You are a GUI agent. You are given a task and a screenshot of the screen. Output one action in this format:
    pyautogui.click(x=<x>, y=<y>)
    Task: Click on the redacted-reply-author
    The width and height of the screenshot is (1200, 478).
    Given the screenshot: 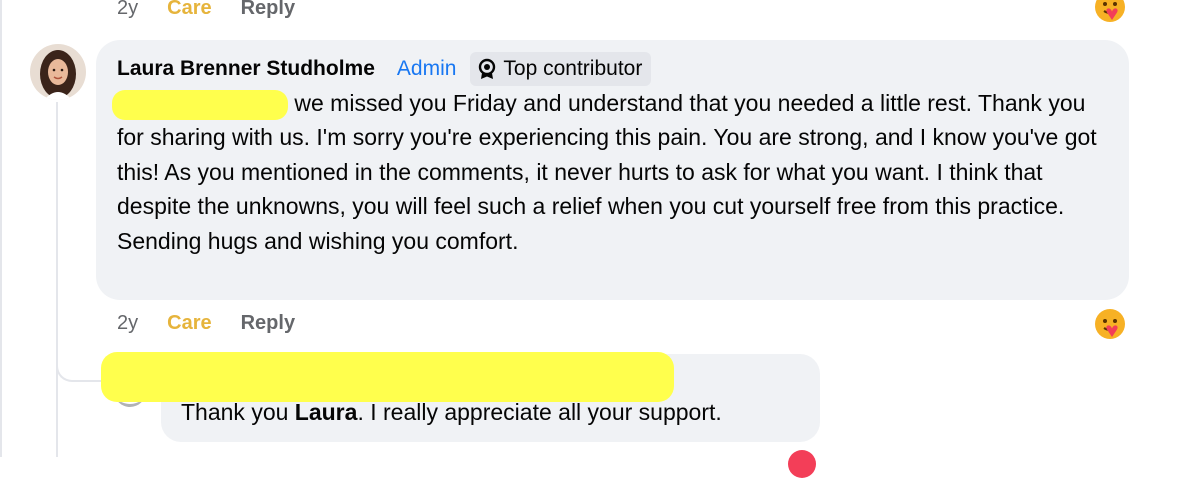 What is the action you would take?
    pyautogui.click(x=387, y=377)
    